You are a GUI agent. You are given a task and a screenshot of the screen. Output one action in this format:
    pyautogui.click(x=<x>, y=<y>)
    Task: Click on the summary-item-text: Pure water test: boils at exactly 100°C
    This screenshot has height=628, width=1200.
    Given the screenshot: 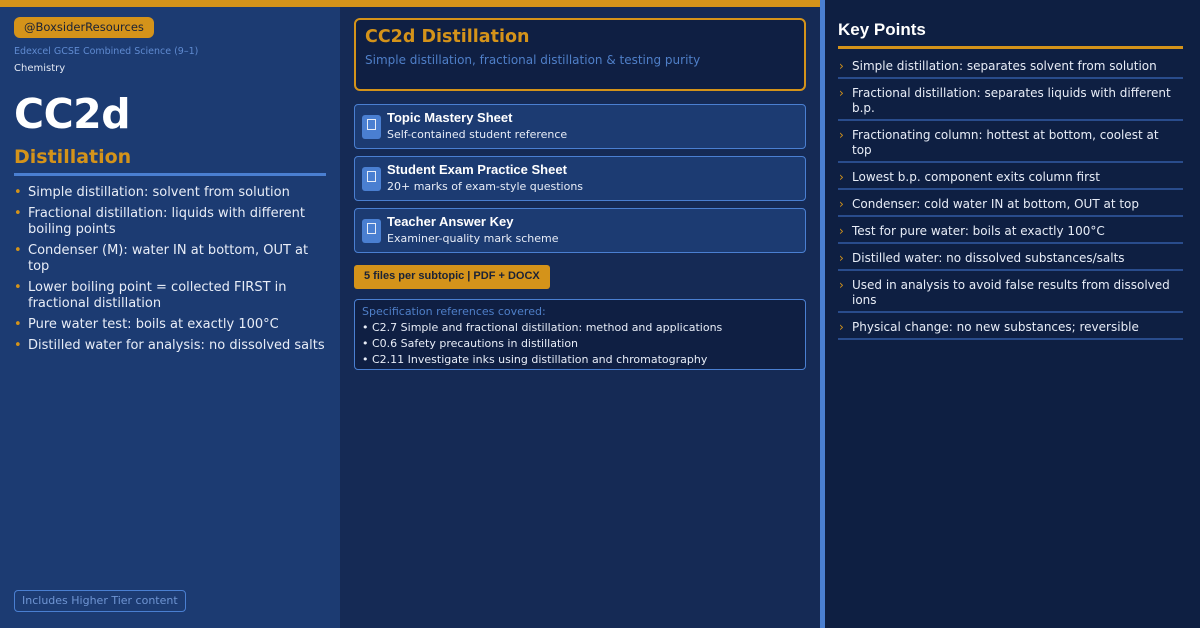 What is the action you would take?
    pyautogui.click(x=153, y=324)
    